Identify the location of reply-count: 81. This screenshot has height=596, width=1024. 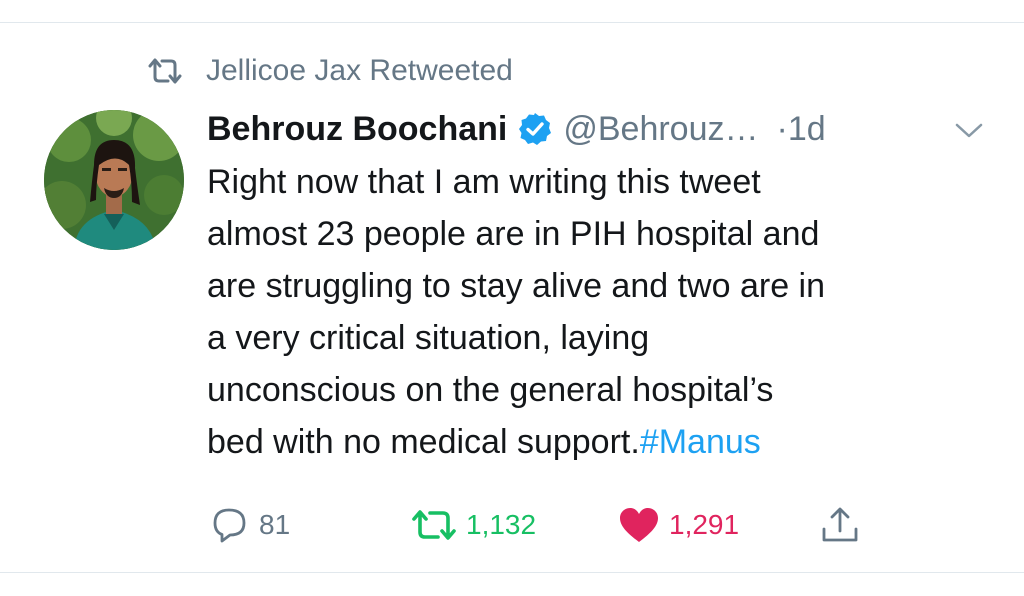
(275, 524).